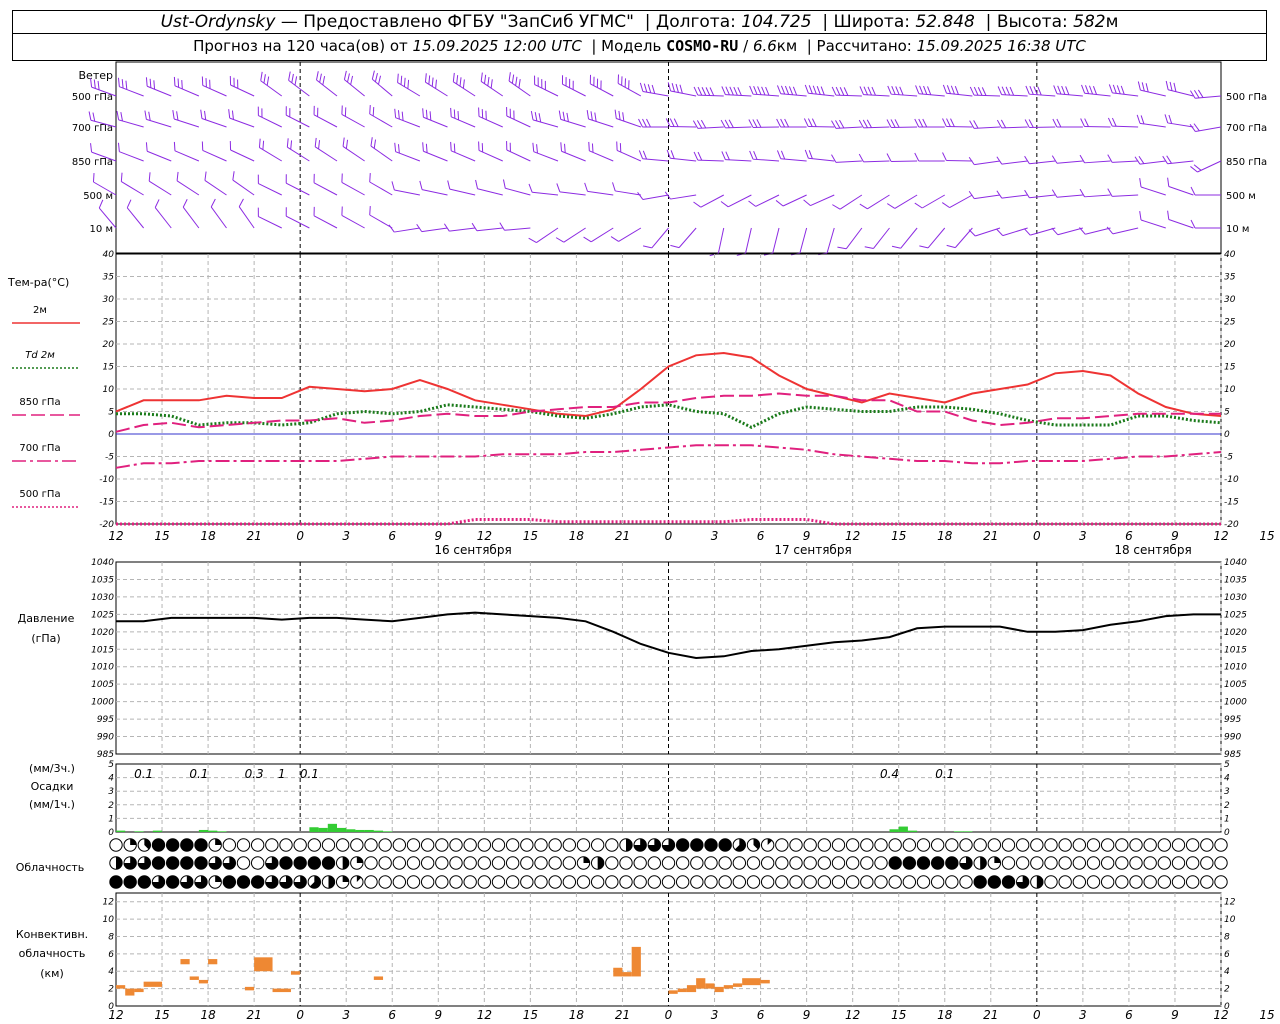 This screenshot has height=1024, width=1280. Describe the element at coordinates (109, 458) in the screenshot. I see `temp-ytick-left: -5` at that location.